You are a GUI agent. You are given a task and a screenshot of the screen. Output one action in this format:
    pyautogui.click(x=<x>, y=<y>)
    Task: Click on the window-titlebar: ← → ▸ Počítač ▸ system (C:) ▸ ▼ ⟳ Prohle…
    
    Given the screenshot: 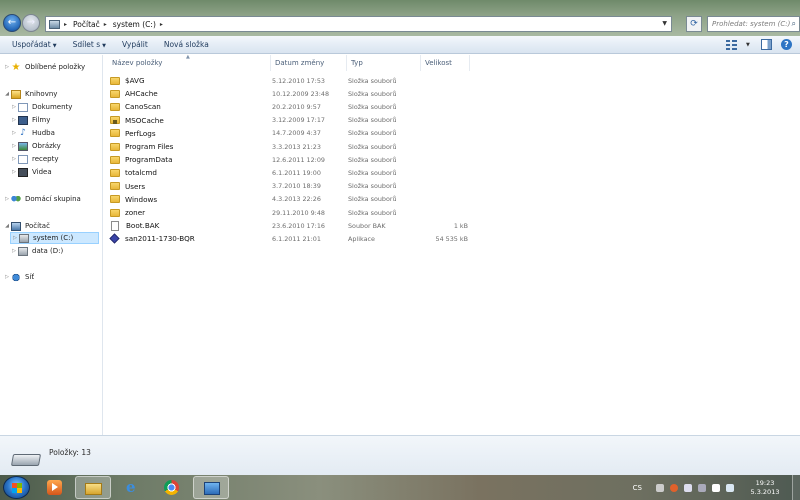 What is the action you would take?
    pyautogui.click(x=400, y=18)
    